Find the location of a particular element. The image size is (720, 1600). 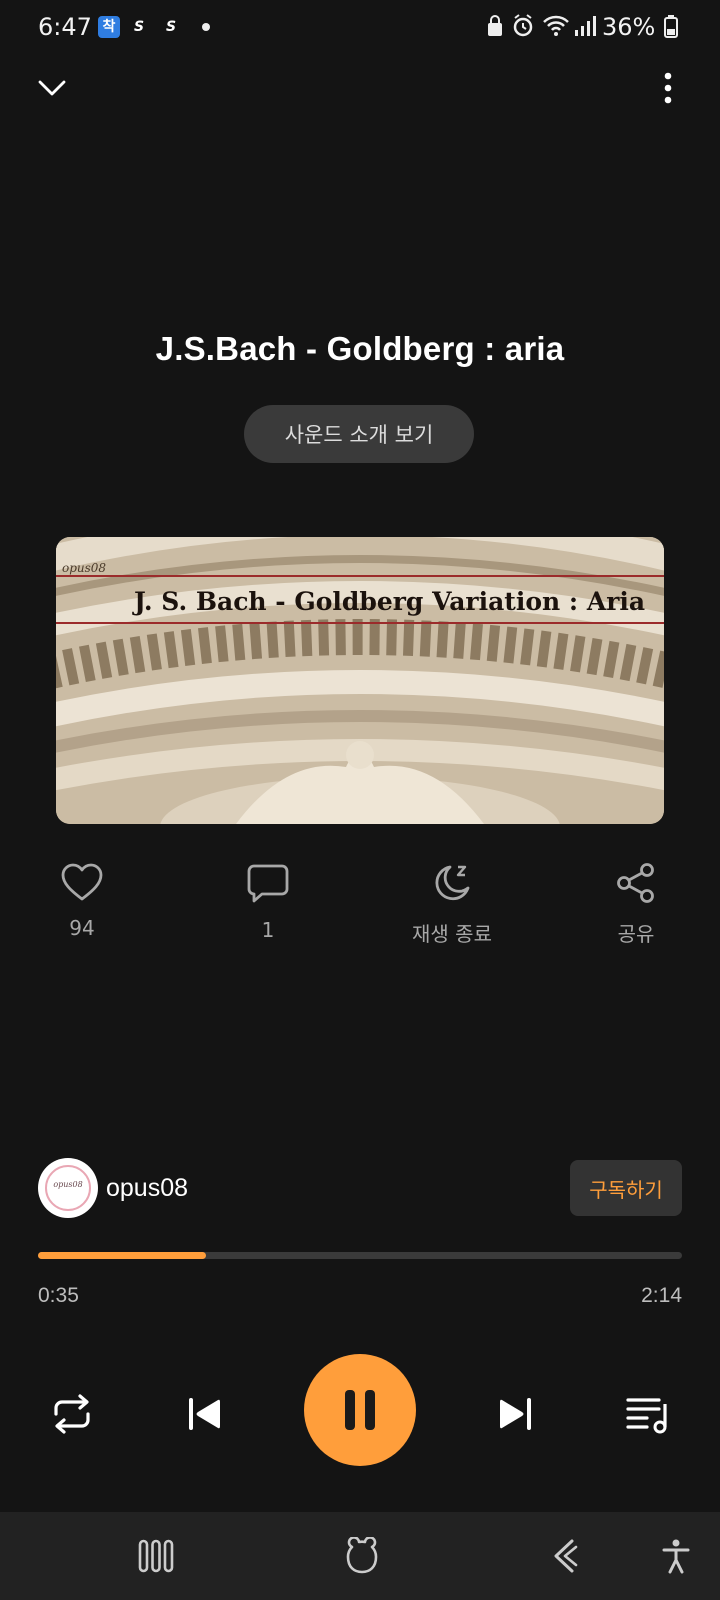

repeat-icon is located at coordinates (72, 1414).